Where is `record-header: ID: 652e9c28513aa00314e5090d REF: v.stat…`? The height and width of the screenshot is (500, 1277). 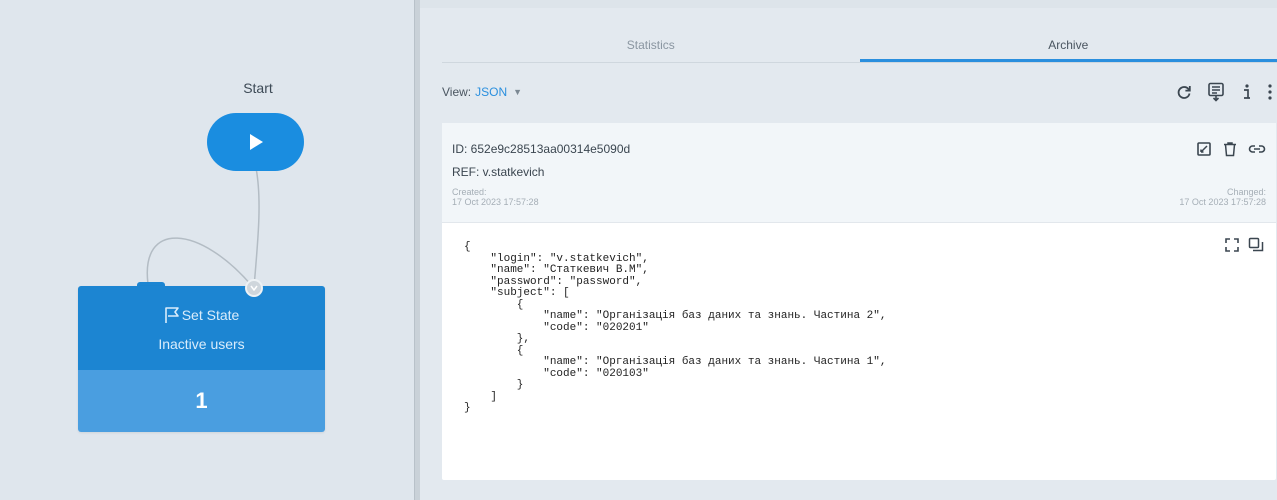
record-header: ID: 652e9c28513aa00314e5090d REF: v.stat… is located at coordinates (859, 173).